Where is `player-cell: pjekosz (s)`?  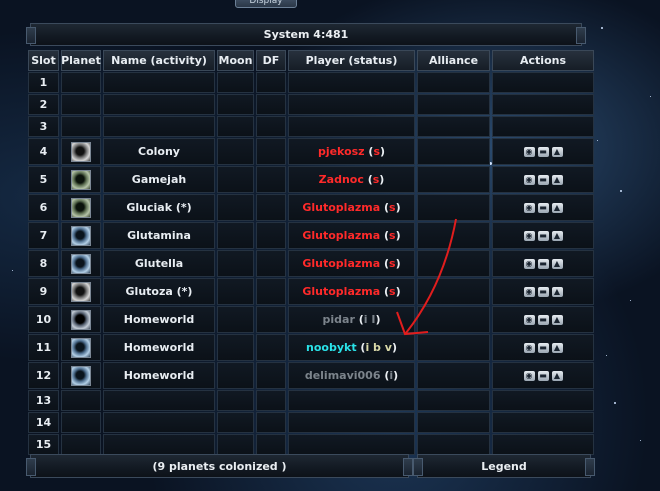 player-cell: pjekosz (s) is located at coordinates (351, 151).